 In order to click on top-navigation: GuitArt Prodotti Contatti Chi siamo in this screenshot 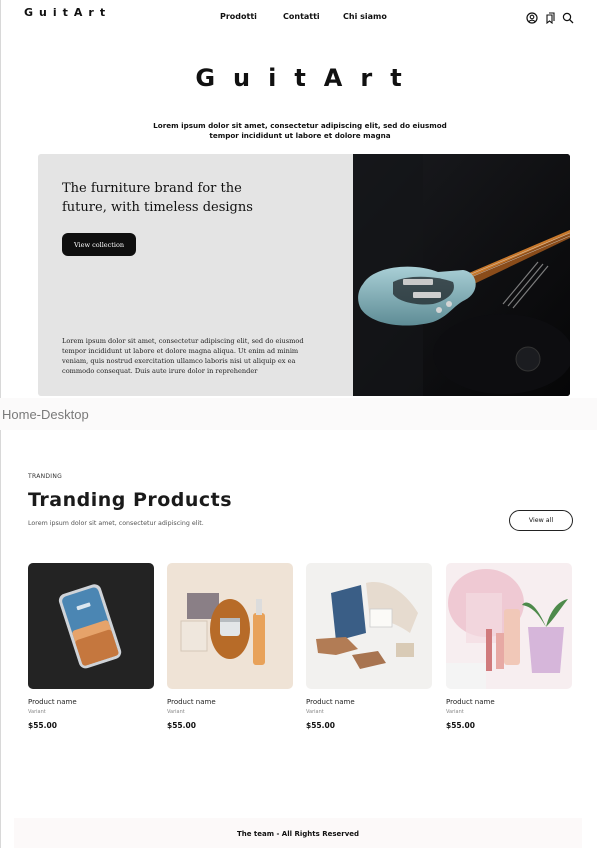, I will do `click(298, 17)`.